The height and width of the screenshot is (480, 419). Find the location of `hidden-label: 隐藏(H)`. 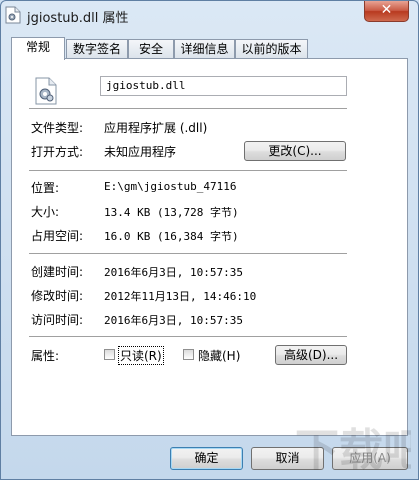

hidden-label: 隐藏(H) is located at coordinates (219, 355).